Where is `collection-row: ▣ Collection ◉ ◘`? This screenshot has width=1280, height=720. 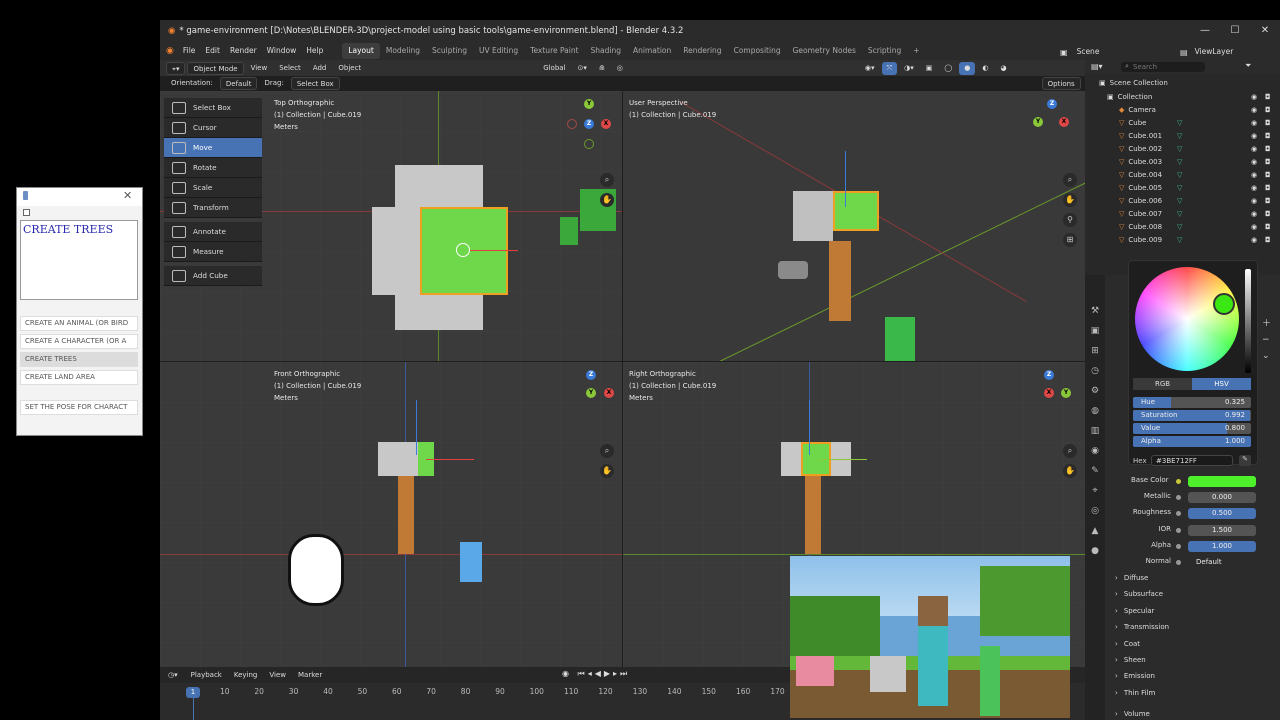 collection-row: ▣ Collection ◉ ◘ is located at coordinates (1182, 96).